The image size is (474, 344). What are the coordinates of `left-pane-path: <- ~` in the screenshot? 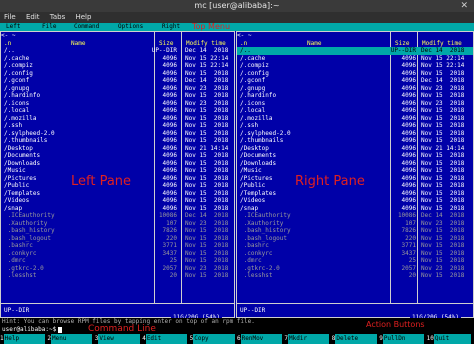 It's located at (8, 35).